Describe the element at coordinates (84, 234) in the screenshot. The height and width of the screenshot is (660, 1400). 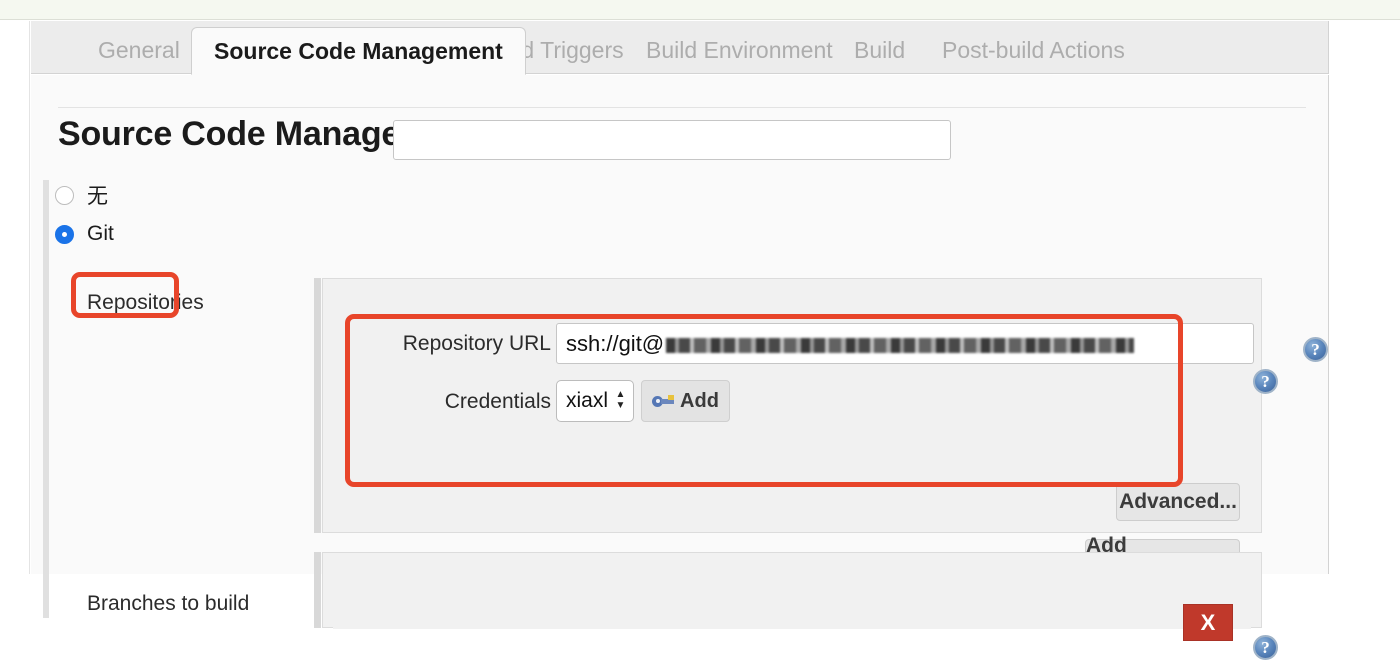
I see `scm-option-git: Git` at that location.